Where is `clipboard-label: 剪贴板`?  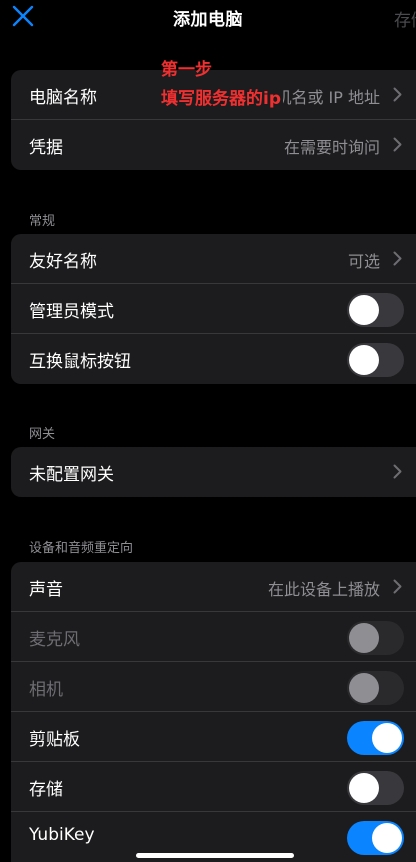 clipboard-label: 剪贴板 is located at coordinates (54, 740).